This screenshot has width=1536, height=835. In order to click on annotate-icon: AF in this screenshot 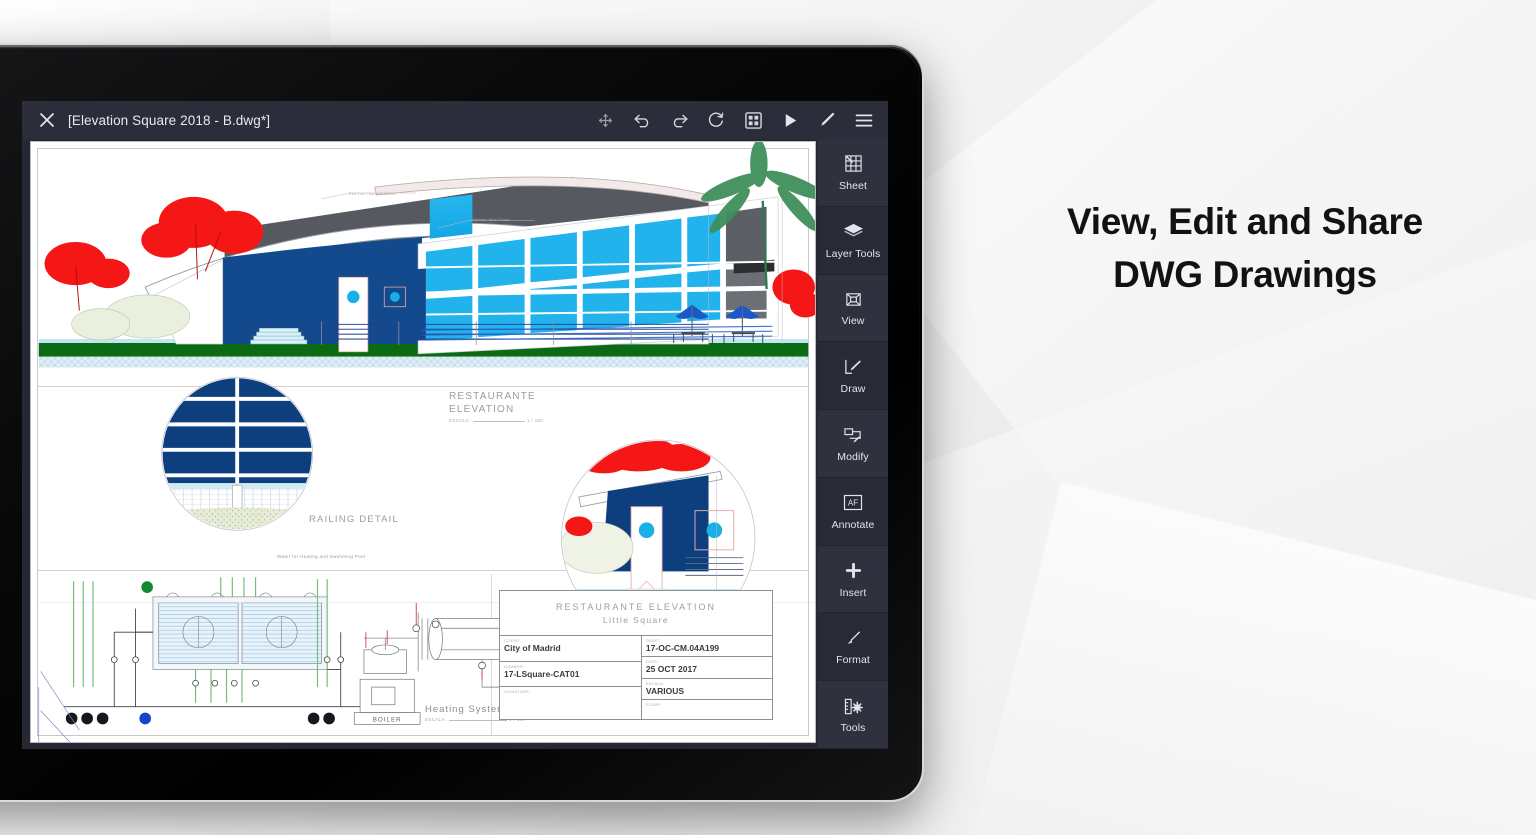, I will do `click(853, 503)`.